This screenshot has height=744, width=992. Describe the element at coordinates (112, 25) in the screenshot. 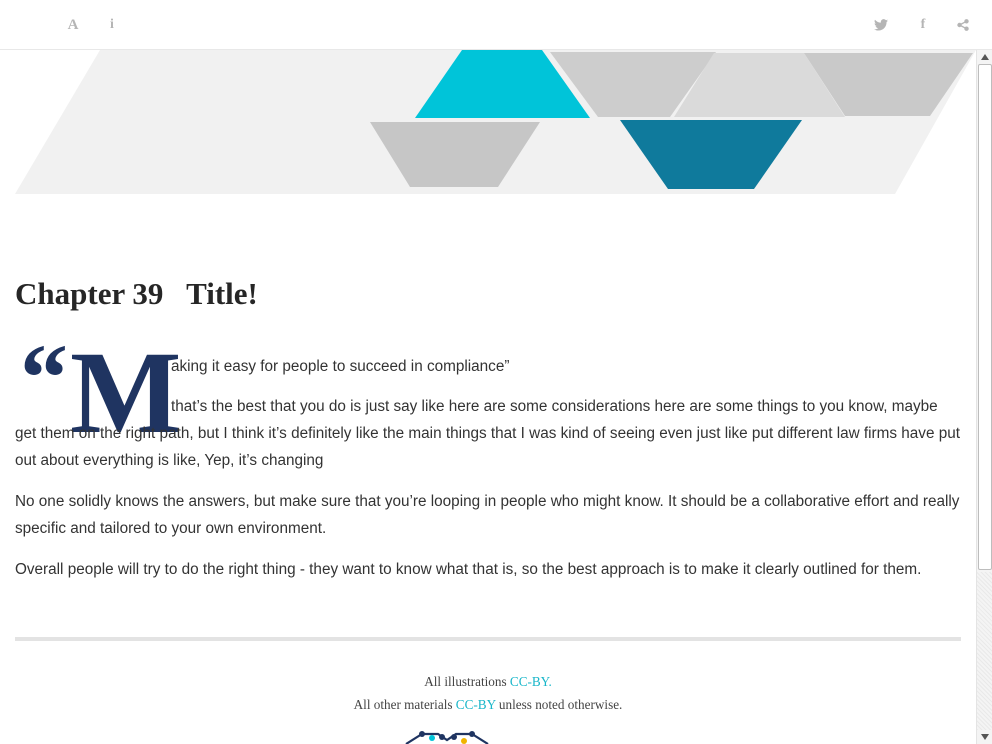

I see `info-icon: i` at that location.